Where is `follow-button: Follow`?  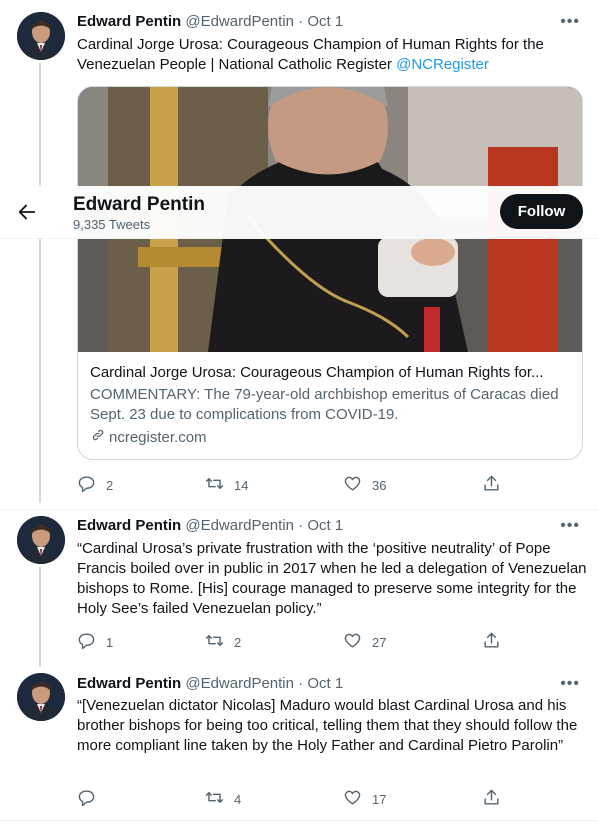
follow-button: Follow is located at coordinates (541, 211).